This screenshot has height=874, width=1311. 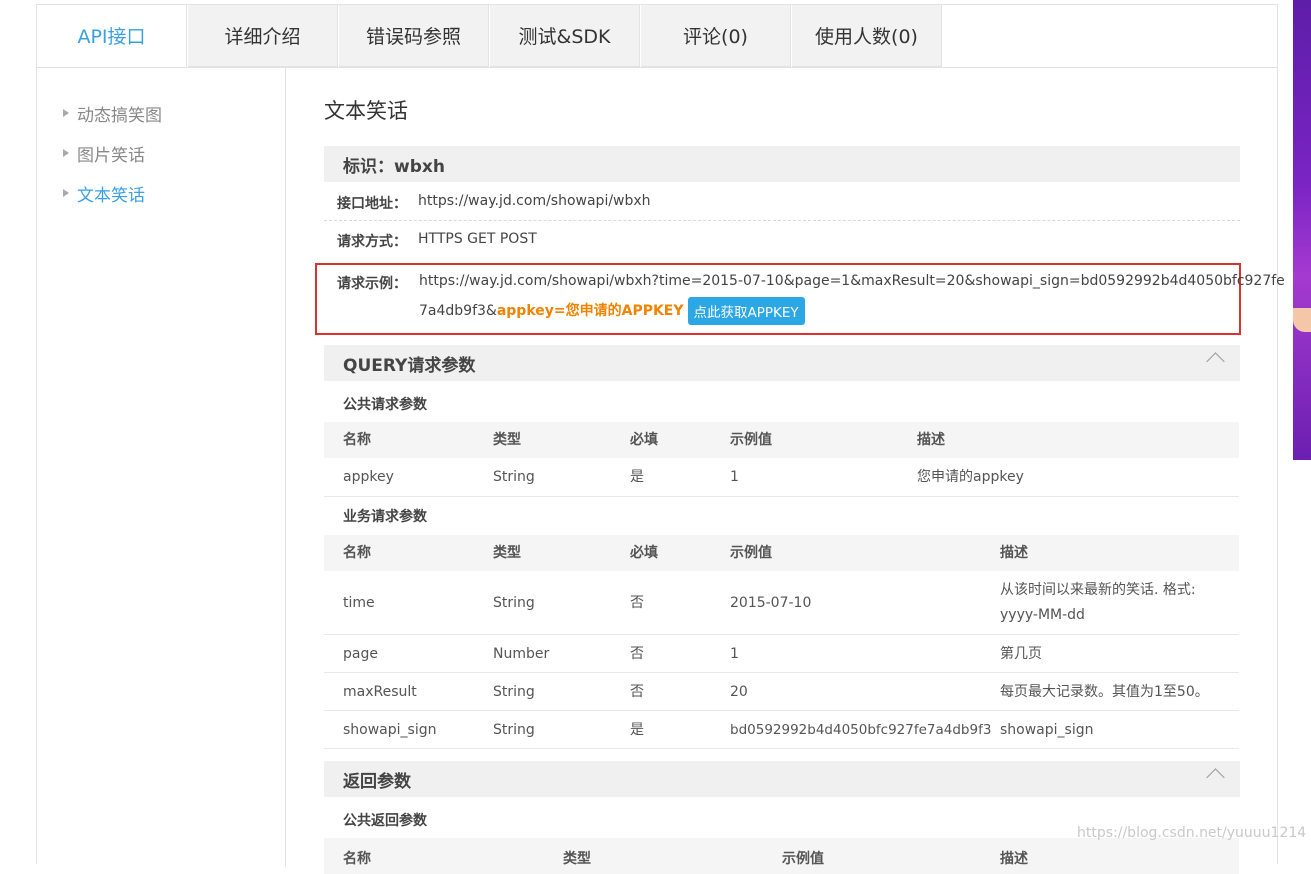 What do you see at coordinates (385, 821) in the screenshot?
I see `public-return-title: 公共返回参数` at bounding box center [385, 821].